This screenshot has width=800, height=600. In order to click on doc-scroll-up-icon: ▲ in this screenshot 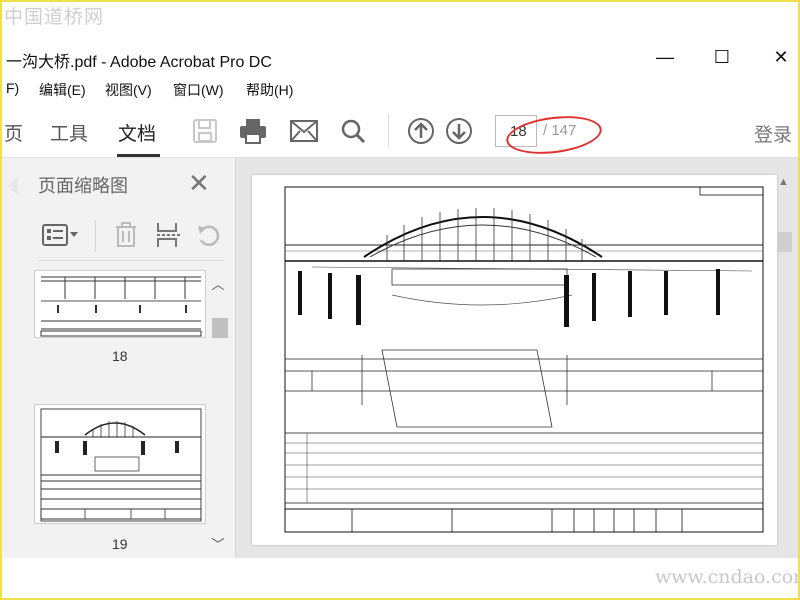, I will do `click(783, 182)`.